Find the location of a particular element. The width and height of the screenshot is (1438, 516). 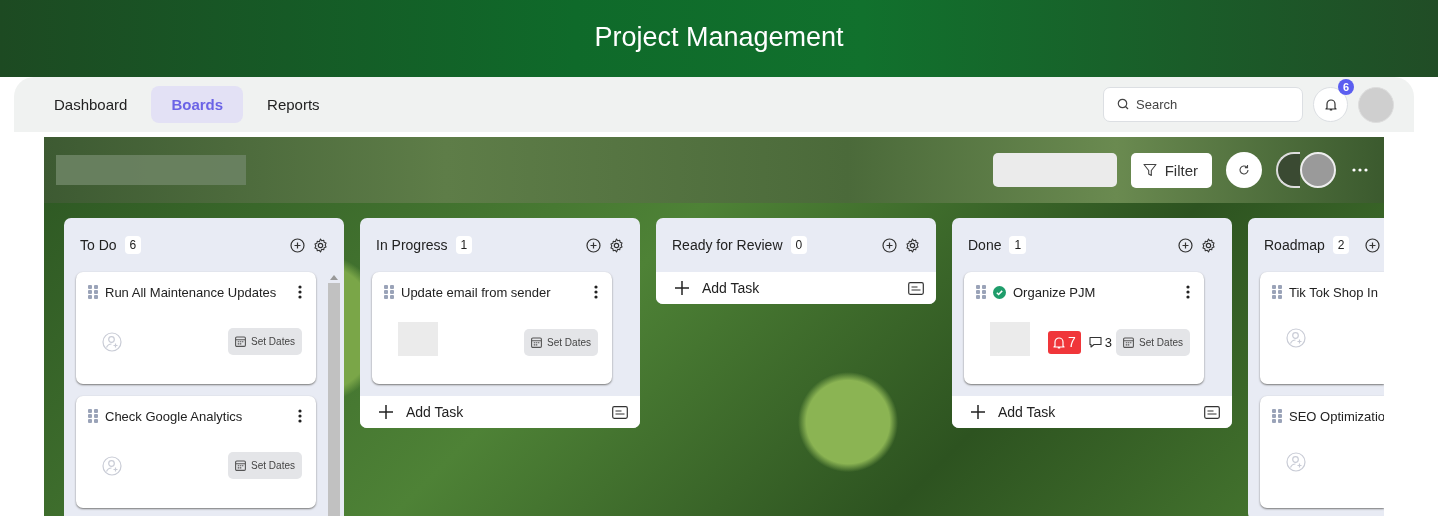

column-title: Roadmap is located at coordinates (1294, 245).